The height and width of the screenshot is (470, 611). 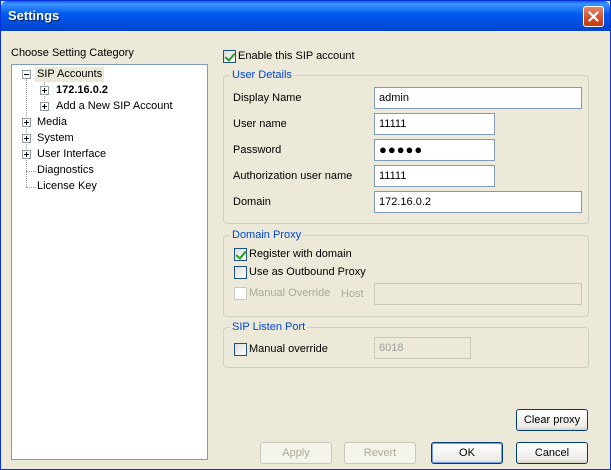 I want to click on listen-port-input: 6018, so click(x=422, y=348).